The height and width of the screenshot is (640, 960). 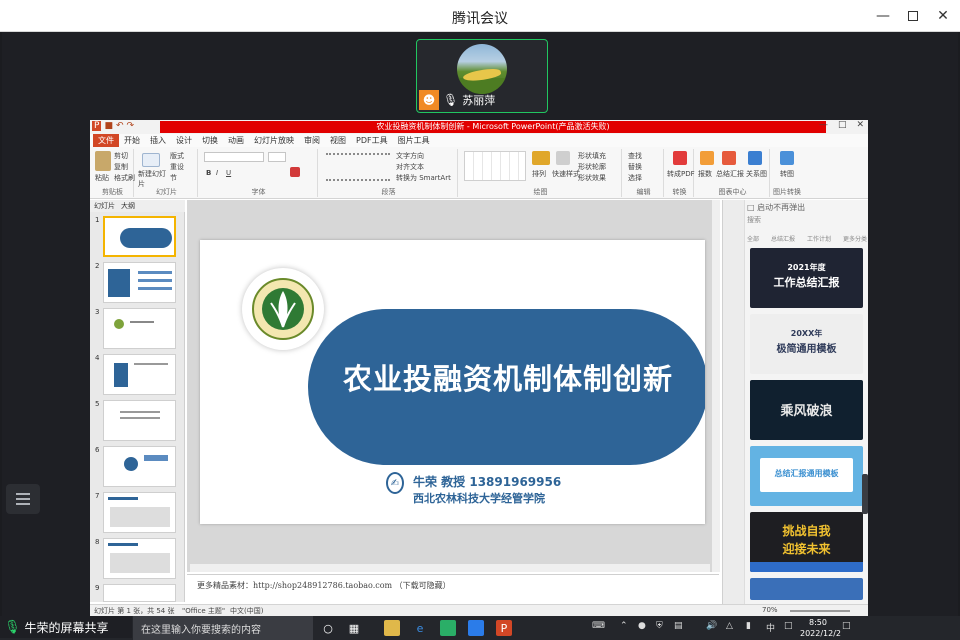 I want to click on quick-styles-button: 快速样式, so click(x=566, y=174).